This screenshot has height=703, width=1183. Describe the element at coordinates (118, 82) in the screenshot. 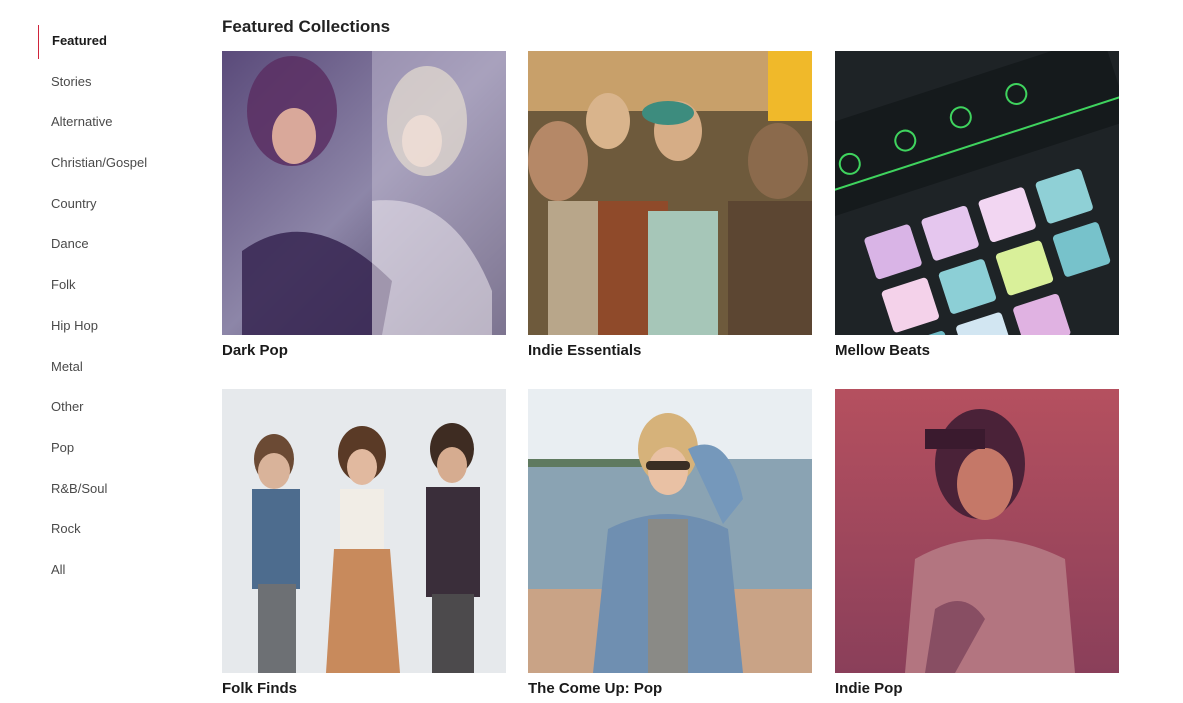

I see `sidebar-item-stories: Stories` at that location.